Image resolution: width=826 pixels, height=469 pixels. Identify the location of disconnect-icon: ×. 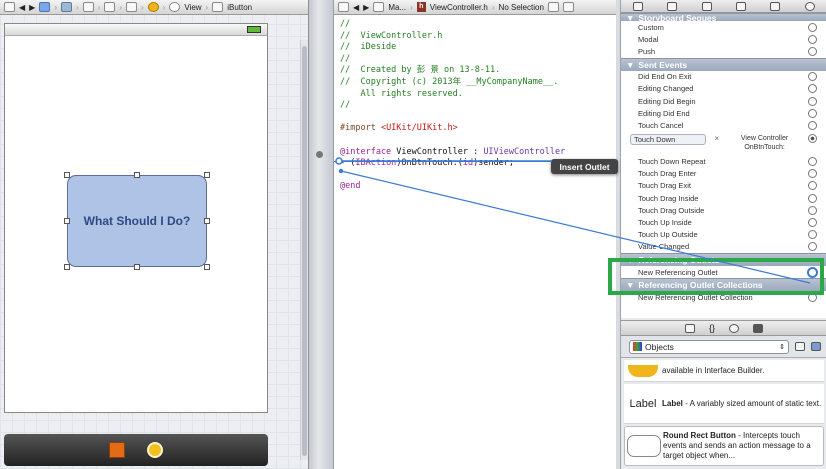
(716, 138).